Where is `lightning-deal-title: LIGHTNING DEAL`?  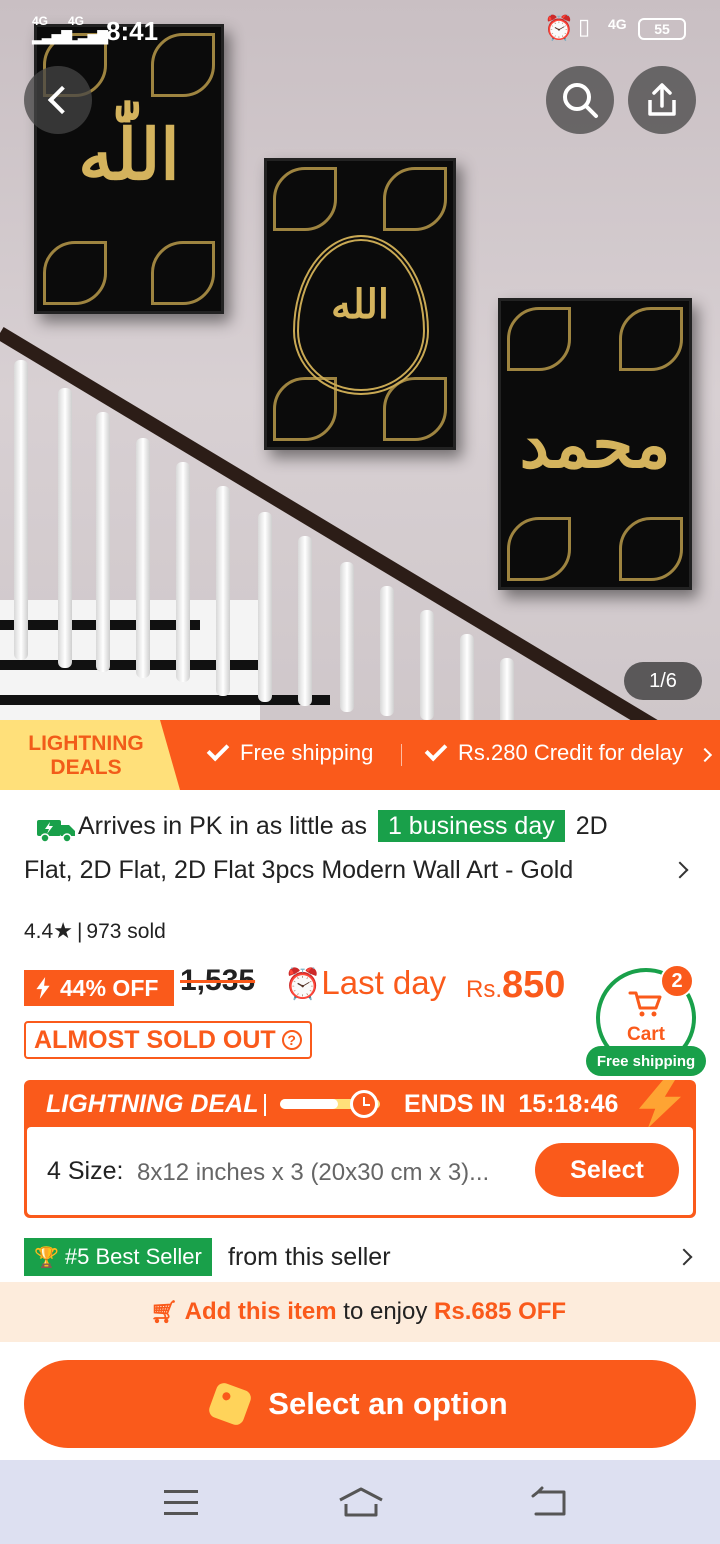 lightning-deal-title: LIGHTNING DEAL is located at coordinates (152, 1104).